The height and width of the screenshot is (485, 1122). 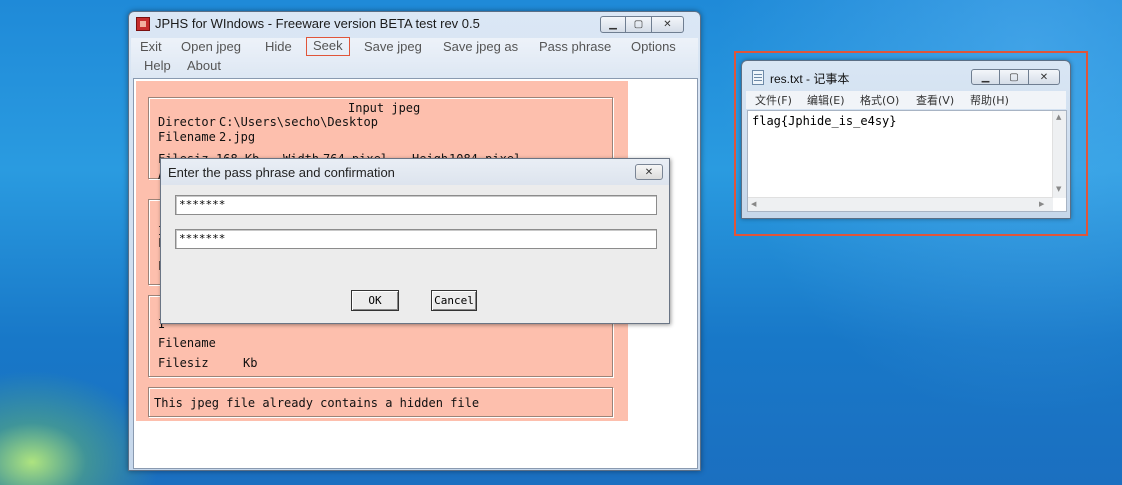 I want to click on jphs-app-icon, so click(x=143, y=24).